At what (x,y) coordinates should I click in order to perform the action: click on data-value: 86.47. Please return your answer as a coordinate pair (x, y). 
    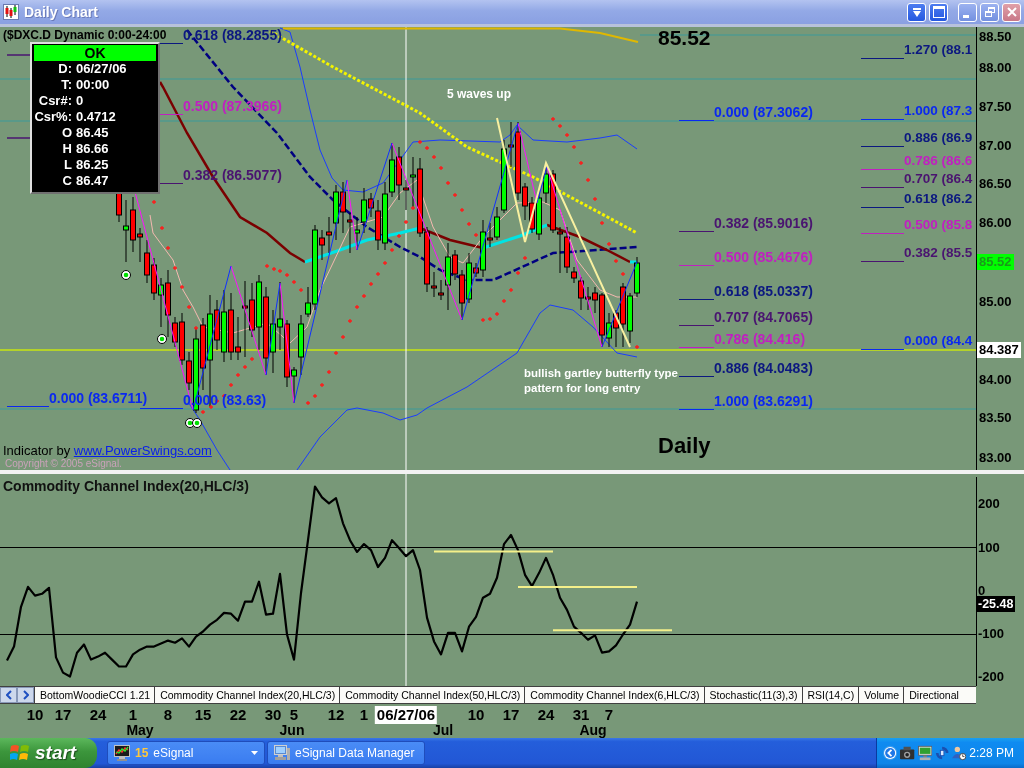
    Looking at the image, I should click on (93, 181).